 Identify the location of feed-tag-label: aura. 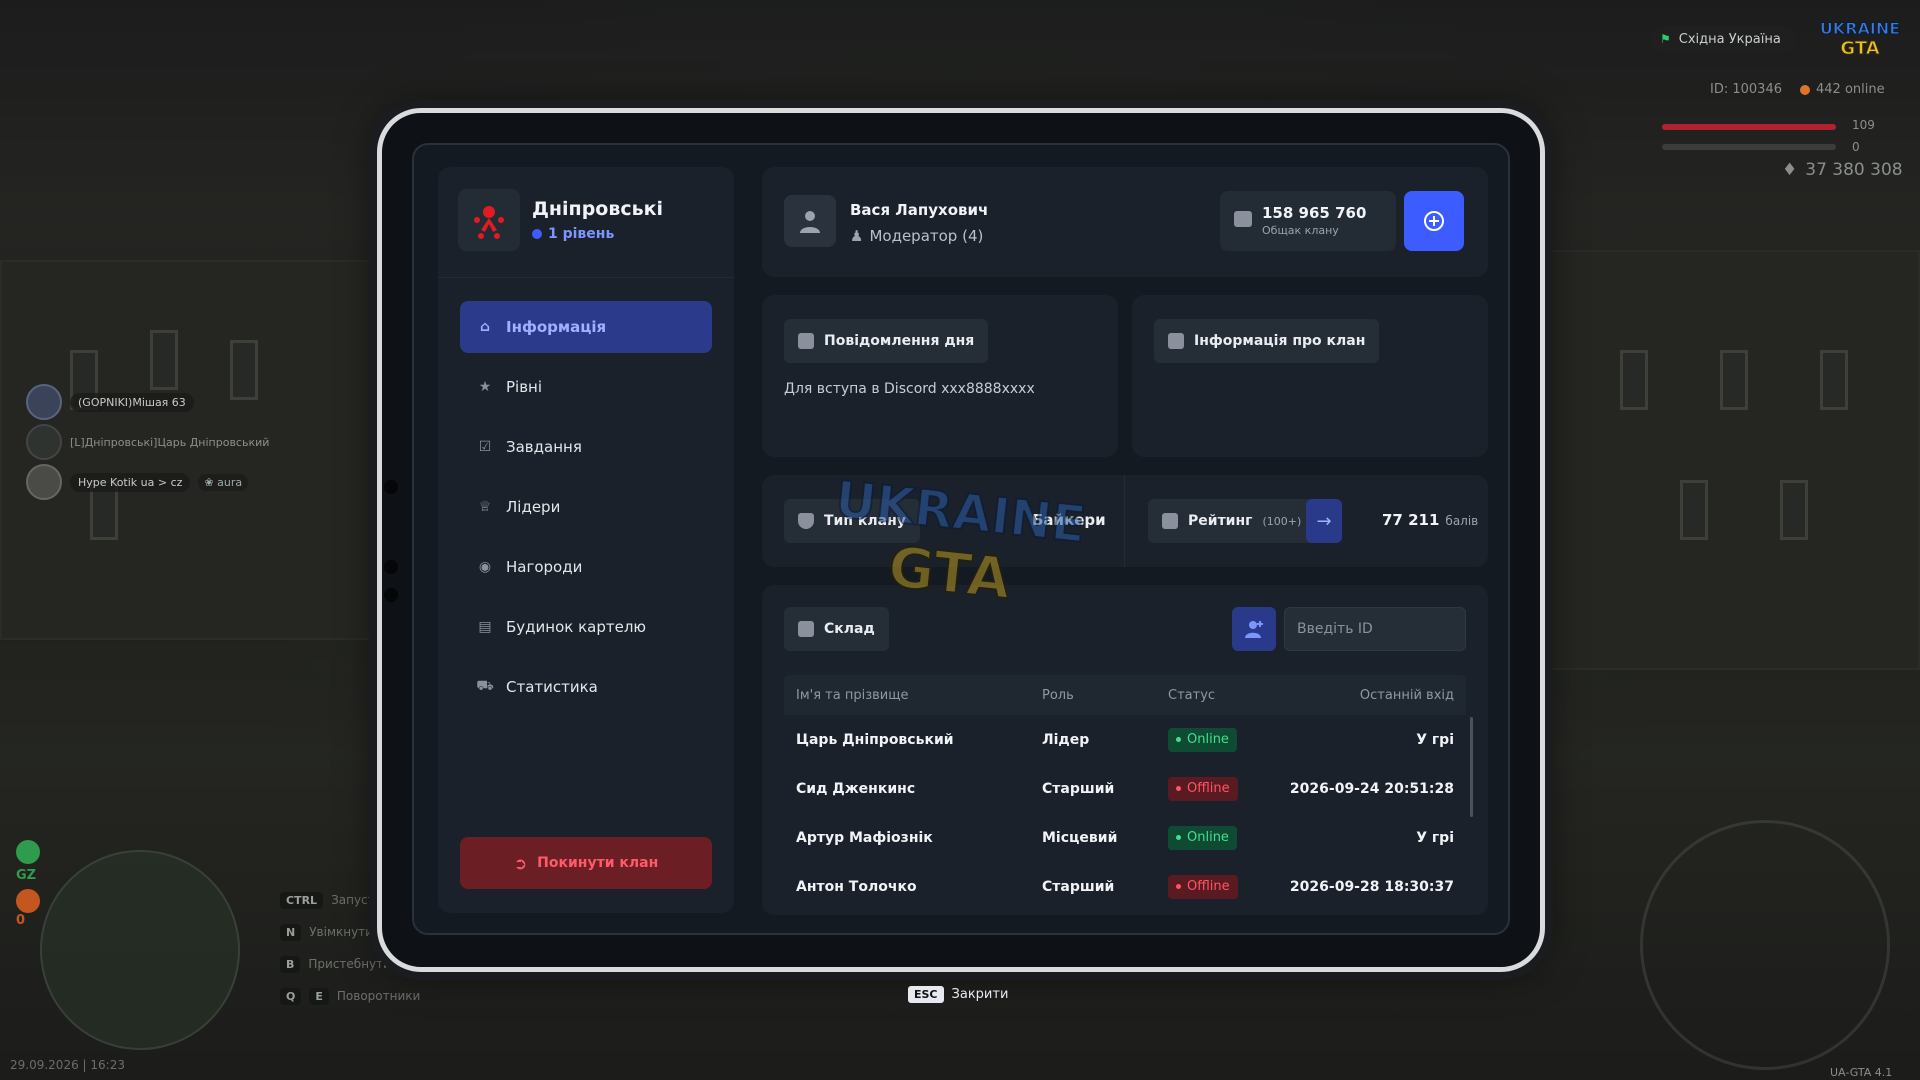
(230, 482).